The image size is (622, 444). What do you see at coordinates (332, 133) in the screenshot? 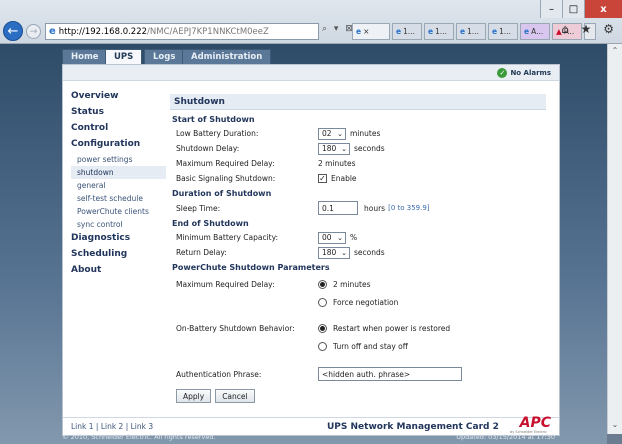
I see `low-battery-select: 02 ⌄` at bounding box center [332, 133].